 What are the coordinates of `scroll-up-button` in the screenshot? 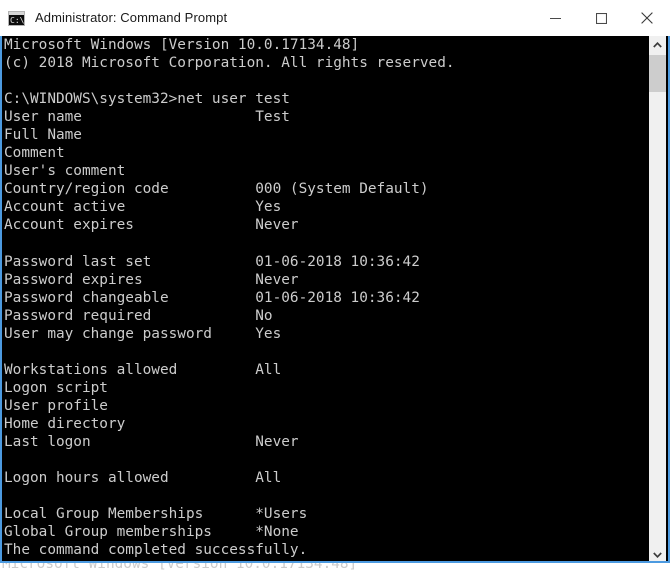 It's located at (657, 44).